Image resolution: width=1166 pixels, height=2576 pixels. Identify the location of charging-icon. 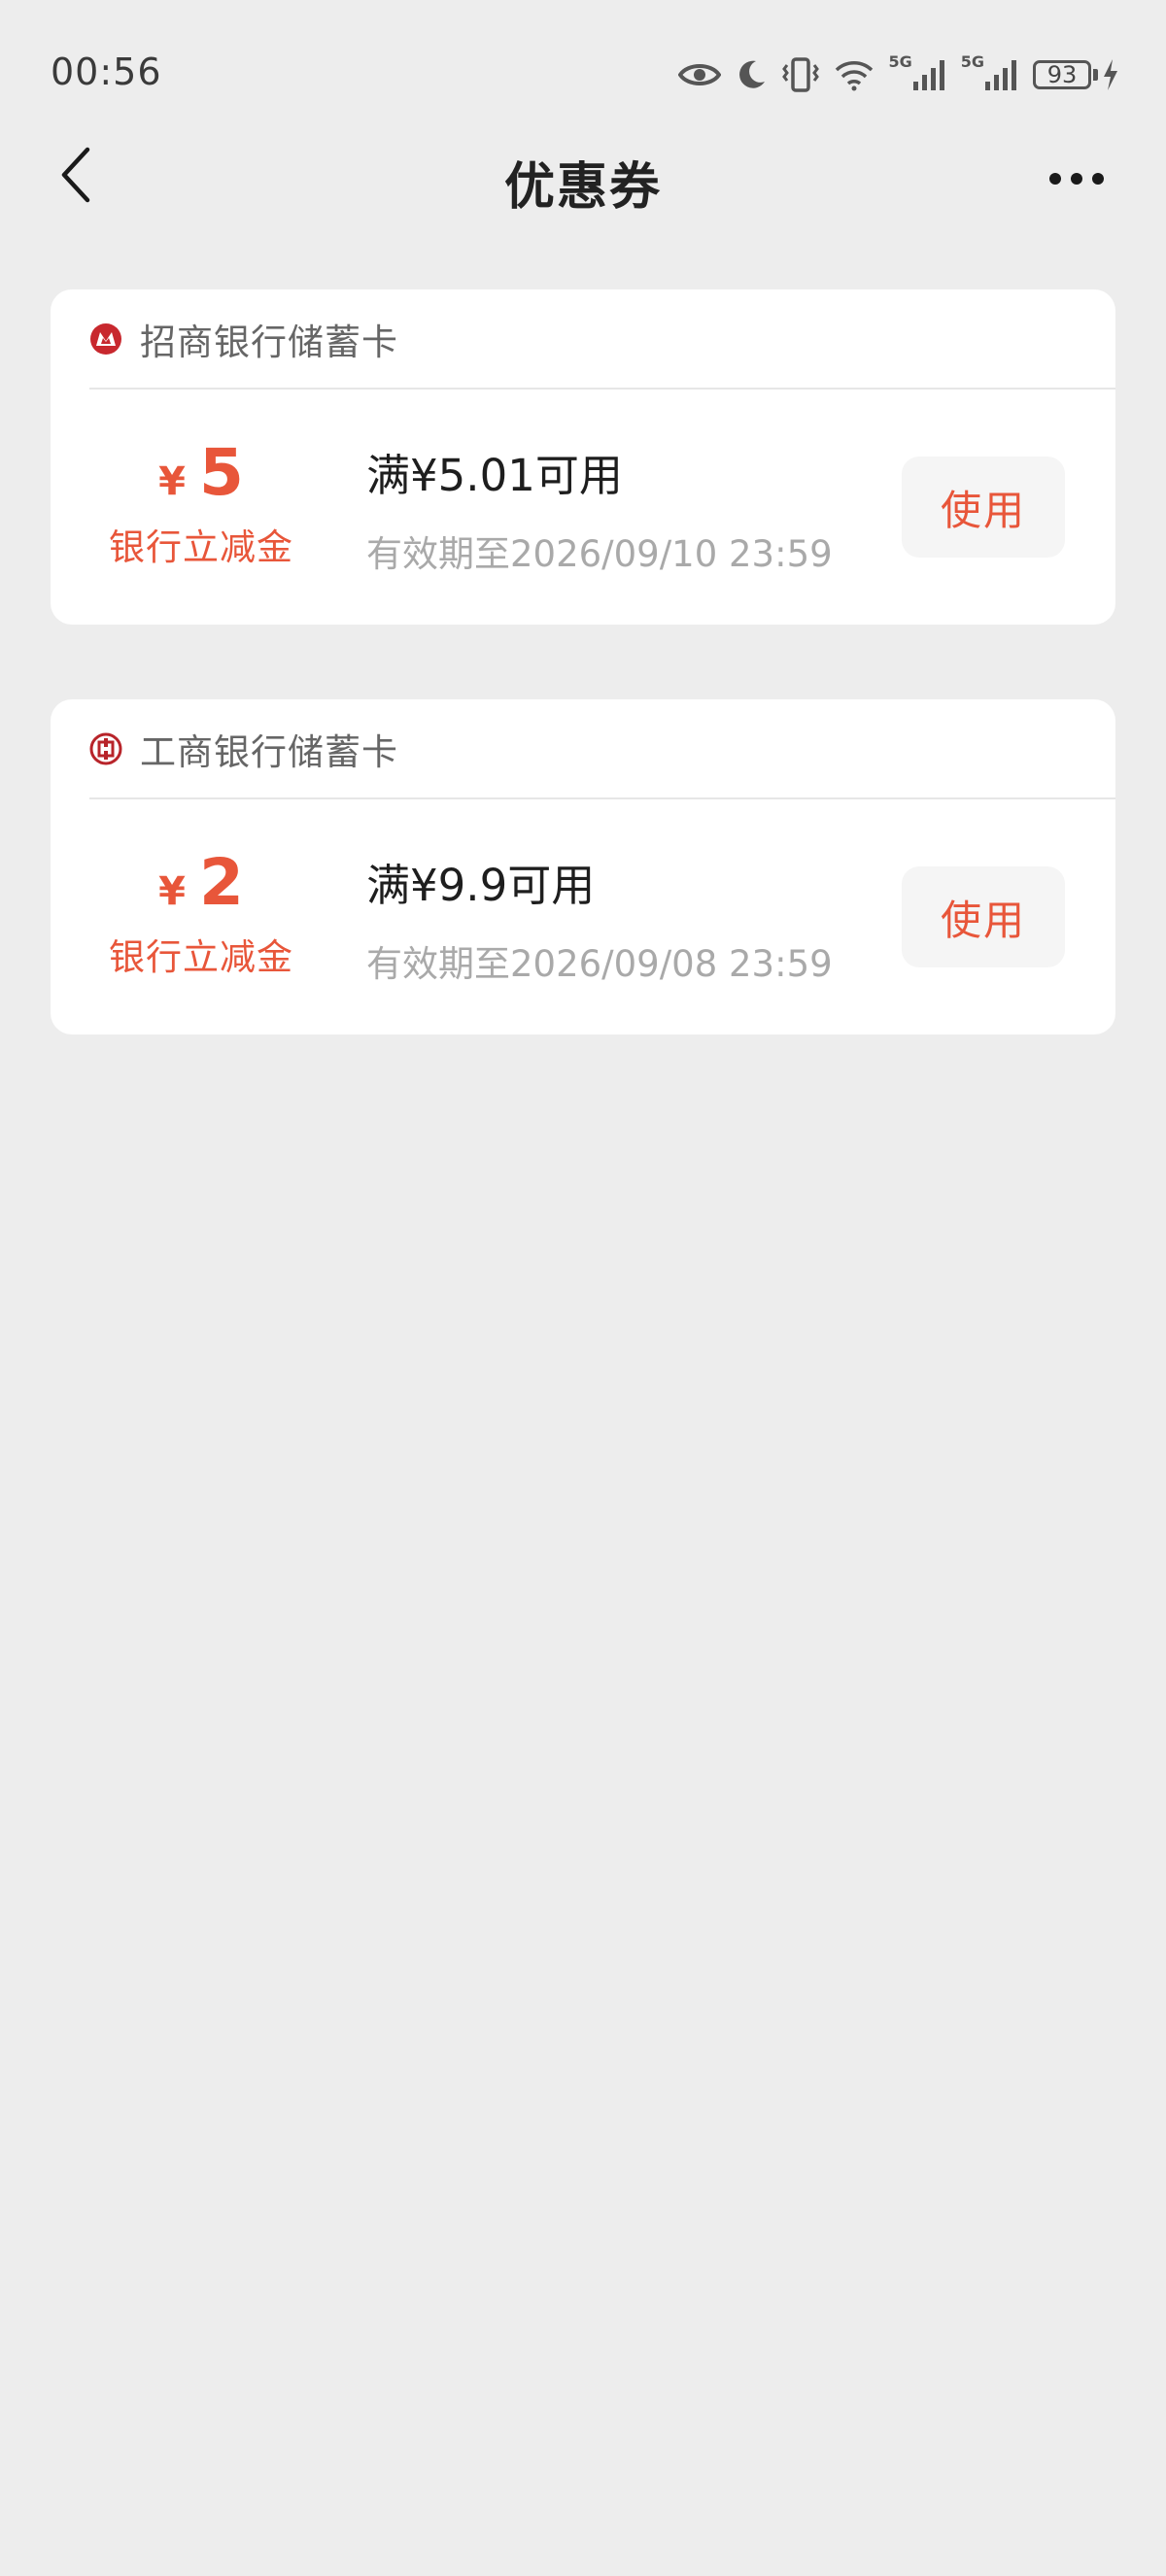
(1110, 74).